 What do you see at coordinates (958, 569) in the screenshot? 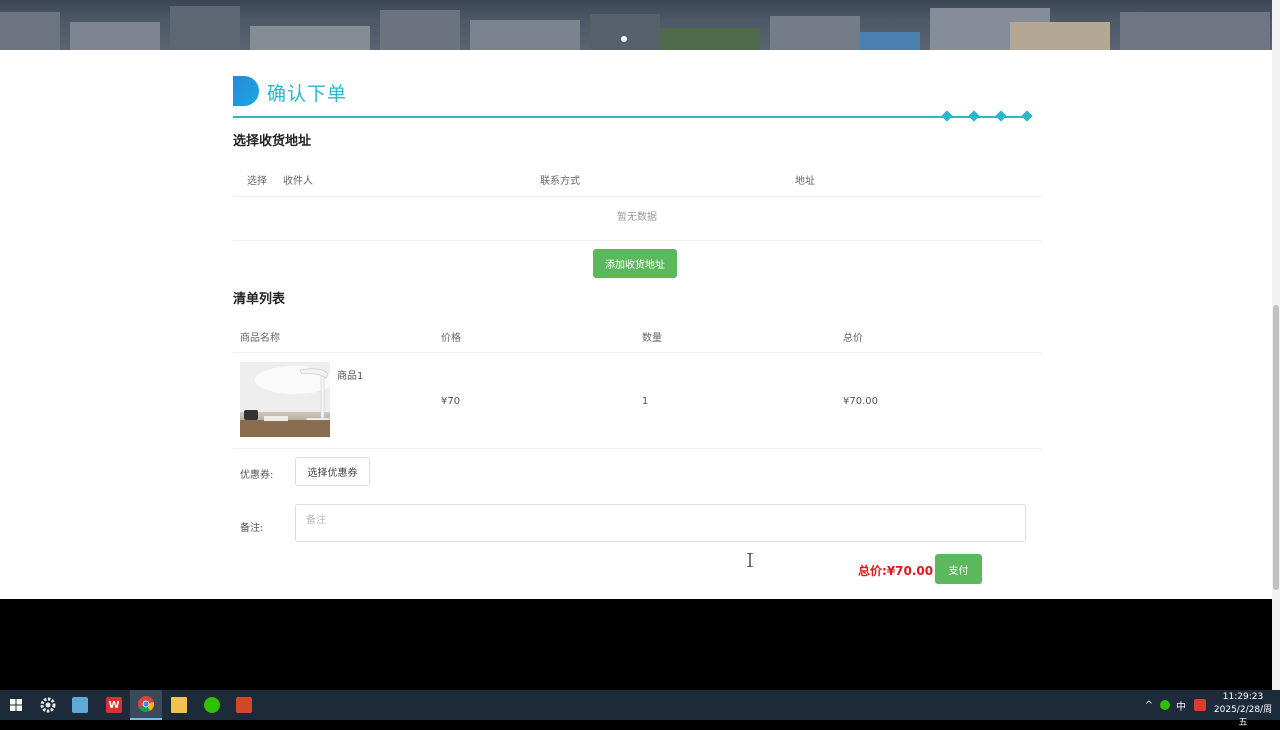
I see `pay-button: 支付` at bounding box center [958, 569].